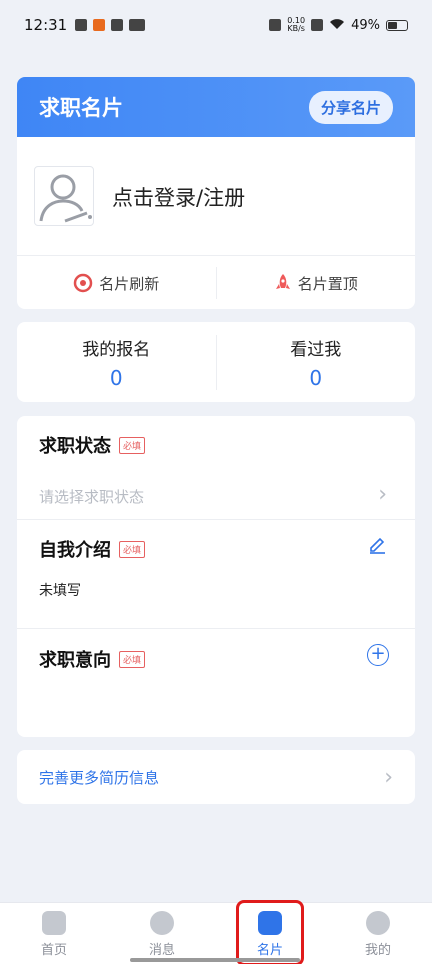 The width and height of the screenshot is (432, 964). I want to click on job-intent-title: 求职意向 必填, so click(92, 659).